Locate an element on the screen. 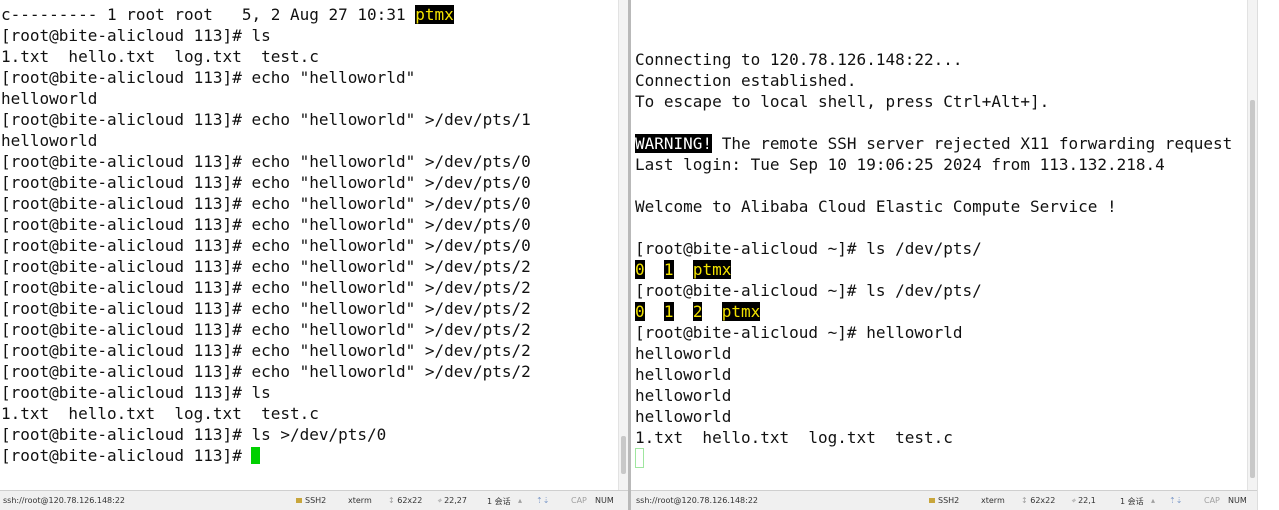 The width and height of the screenshot is (1279, 510). left-status-protocol: SSH2 is located at coordinates (311, 500).